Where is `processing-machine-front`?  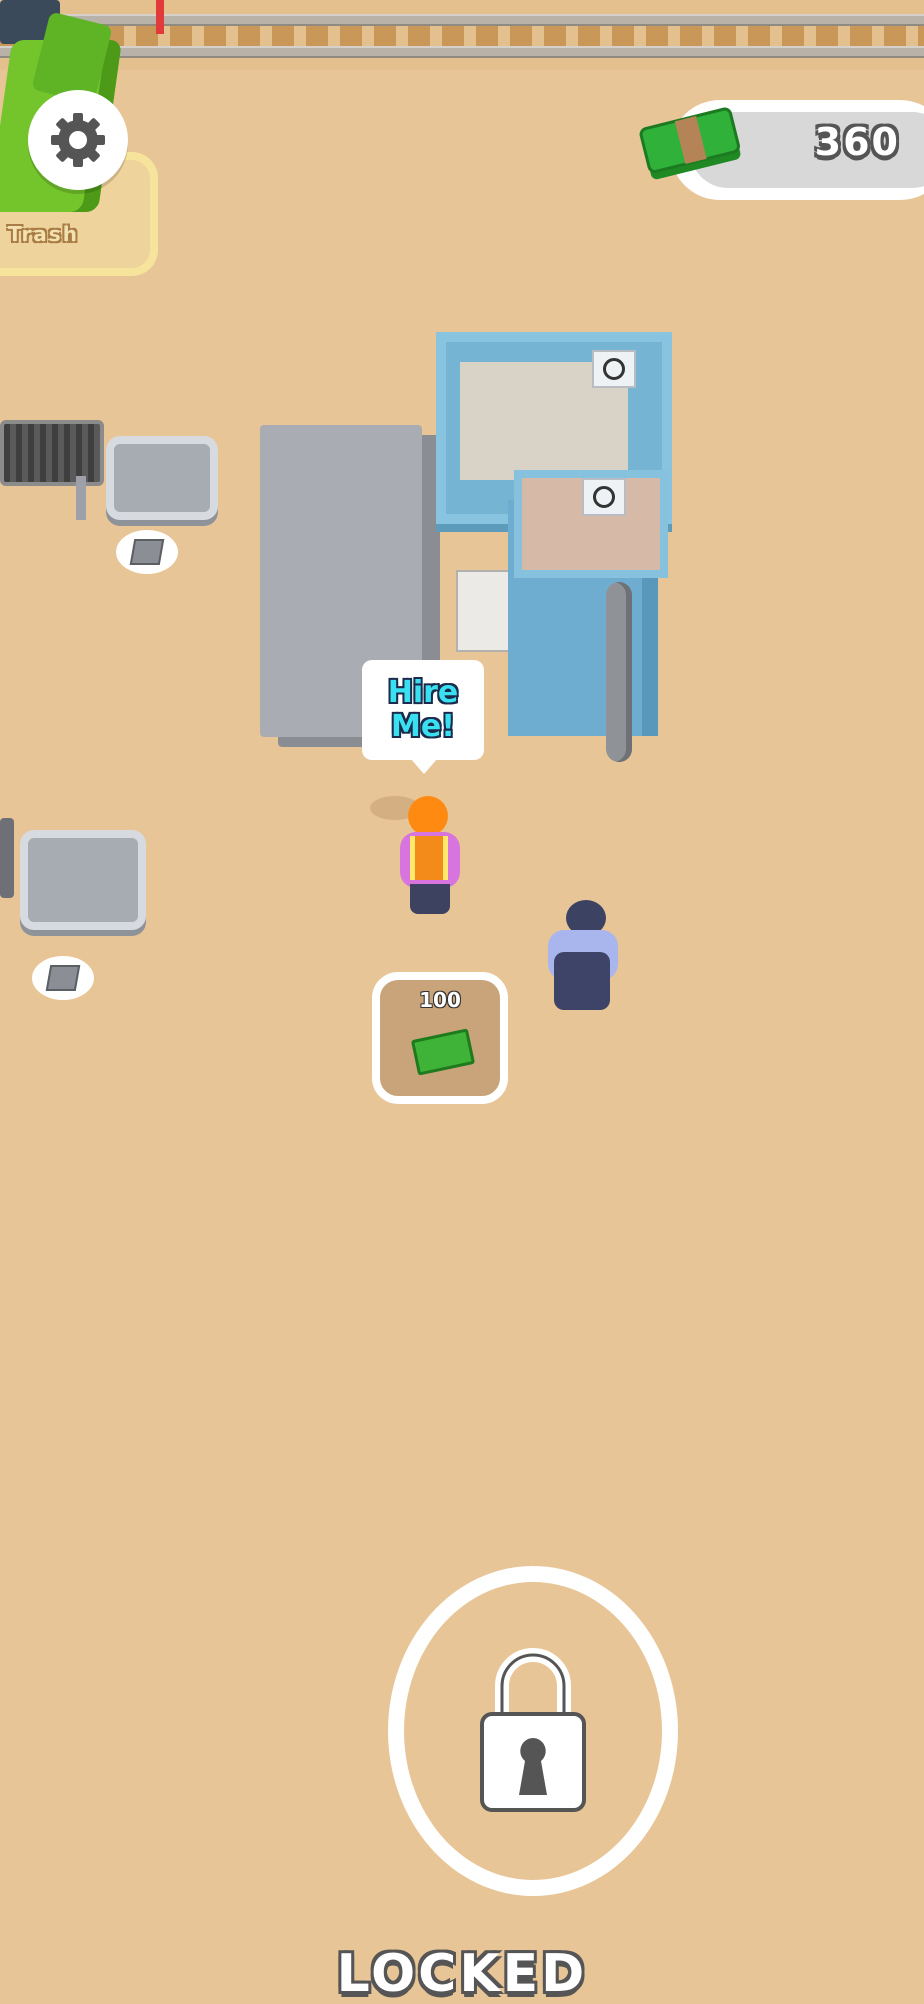 processing-machine-front is located at coordinates (588, 603).